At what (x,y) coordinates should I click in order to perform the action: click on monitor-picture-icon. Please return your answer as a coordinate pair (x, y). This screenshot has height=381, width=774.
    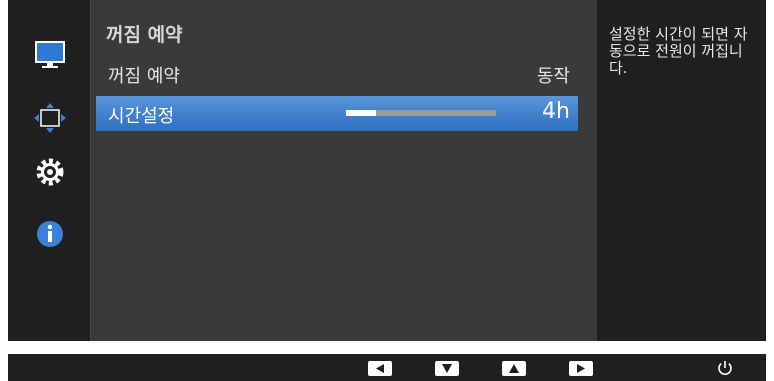
    Looking at the image, I should click on (50, 55).